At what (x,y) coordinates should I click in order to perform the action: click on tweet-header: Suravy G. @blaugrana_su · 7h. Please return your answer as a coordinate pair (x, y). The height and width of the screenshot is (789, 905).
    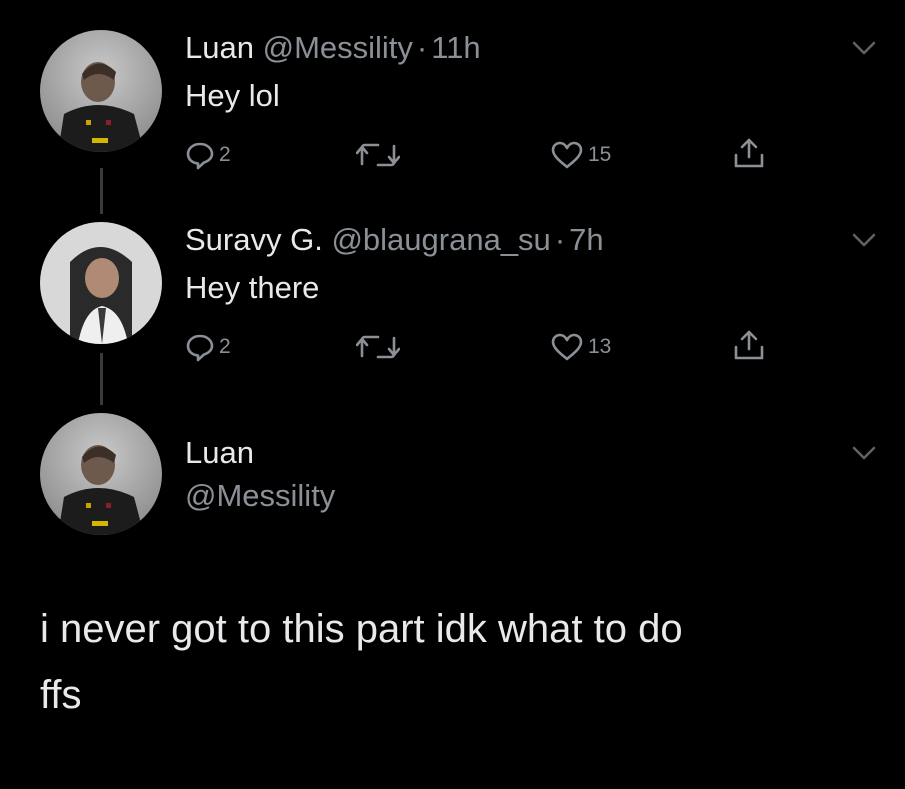
    Looking at the image, I should click on (394, 240).